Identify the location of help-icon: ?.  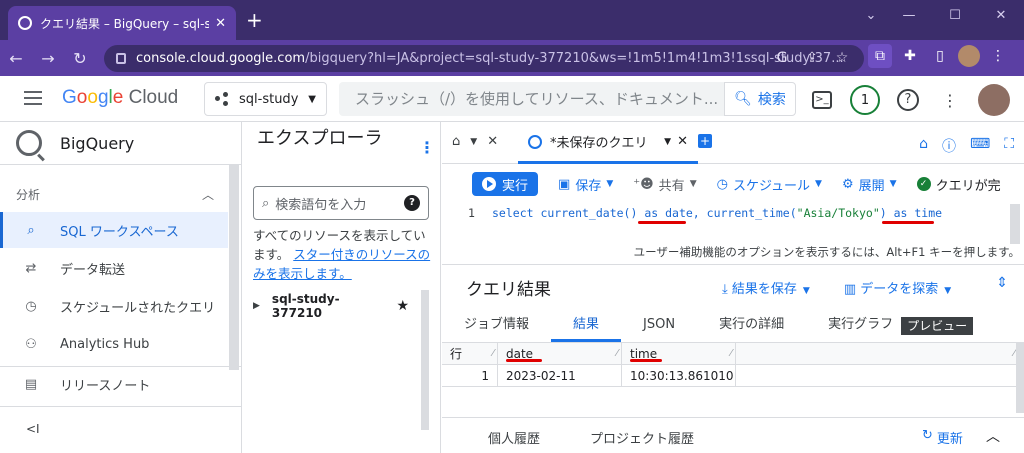
(412, 203).